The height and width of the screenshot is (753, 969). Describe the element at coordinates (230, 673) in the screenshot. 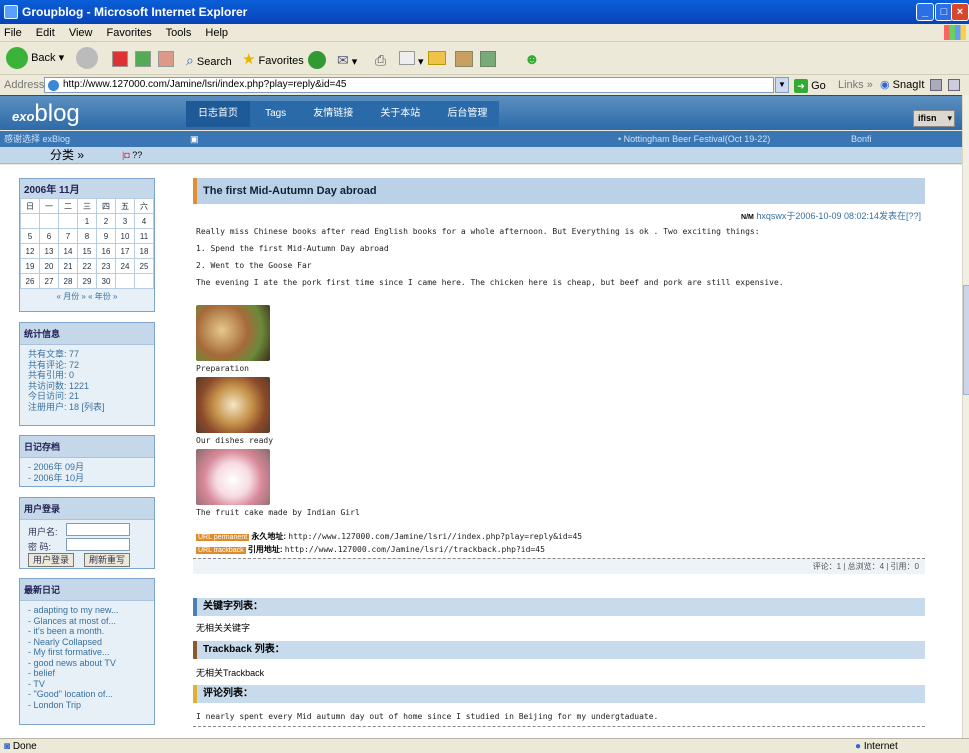

I see `trackback-empty: 无相关Trackback` at that location.